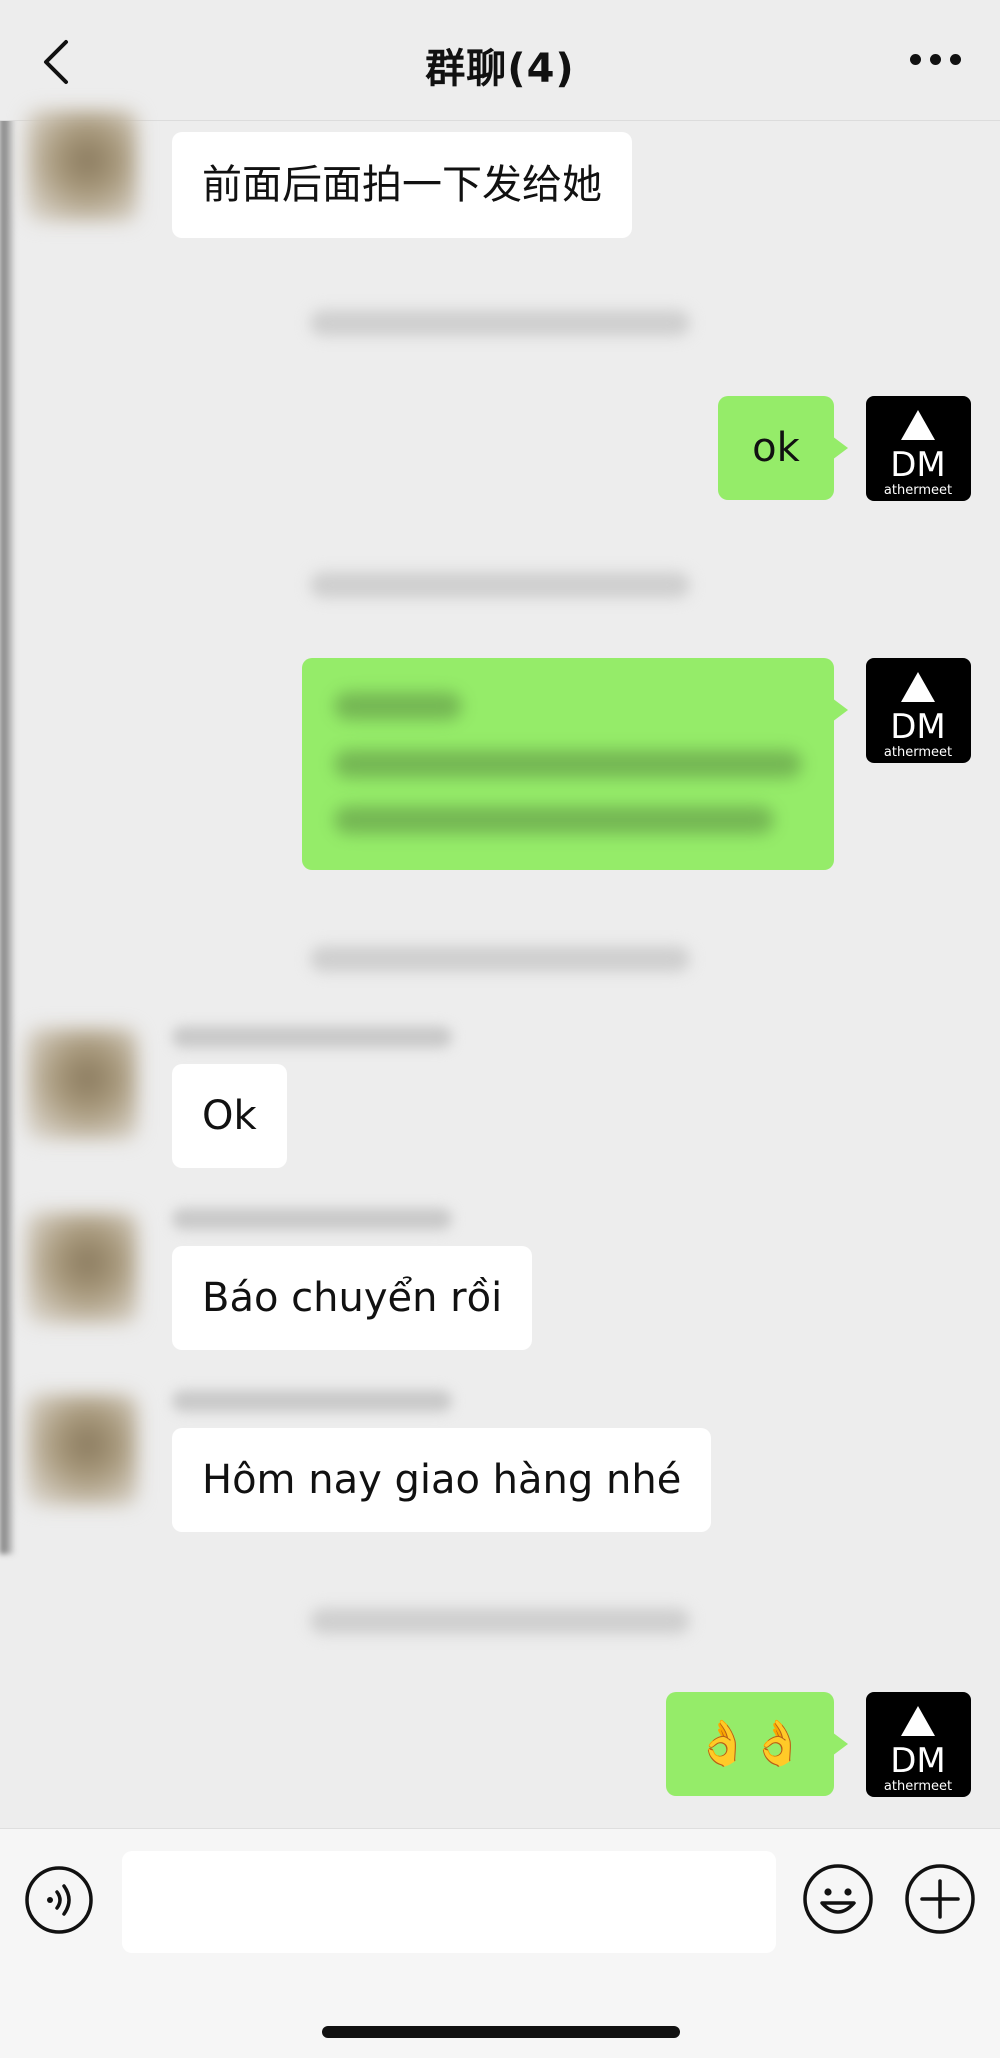 The height and width of the screenshot is (2058, 1000). I want to click on home-indicator, so click(501, 2032).